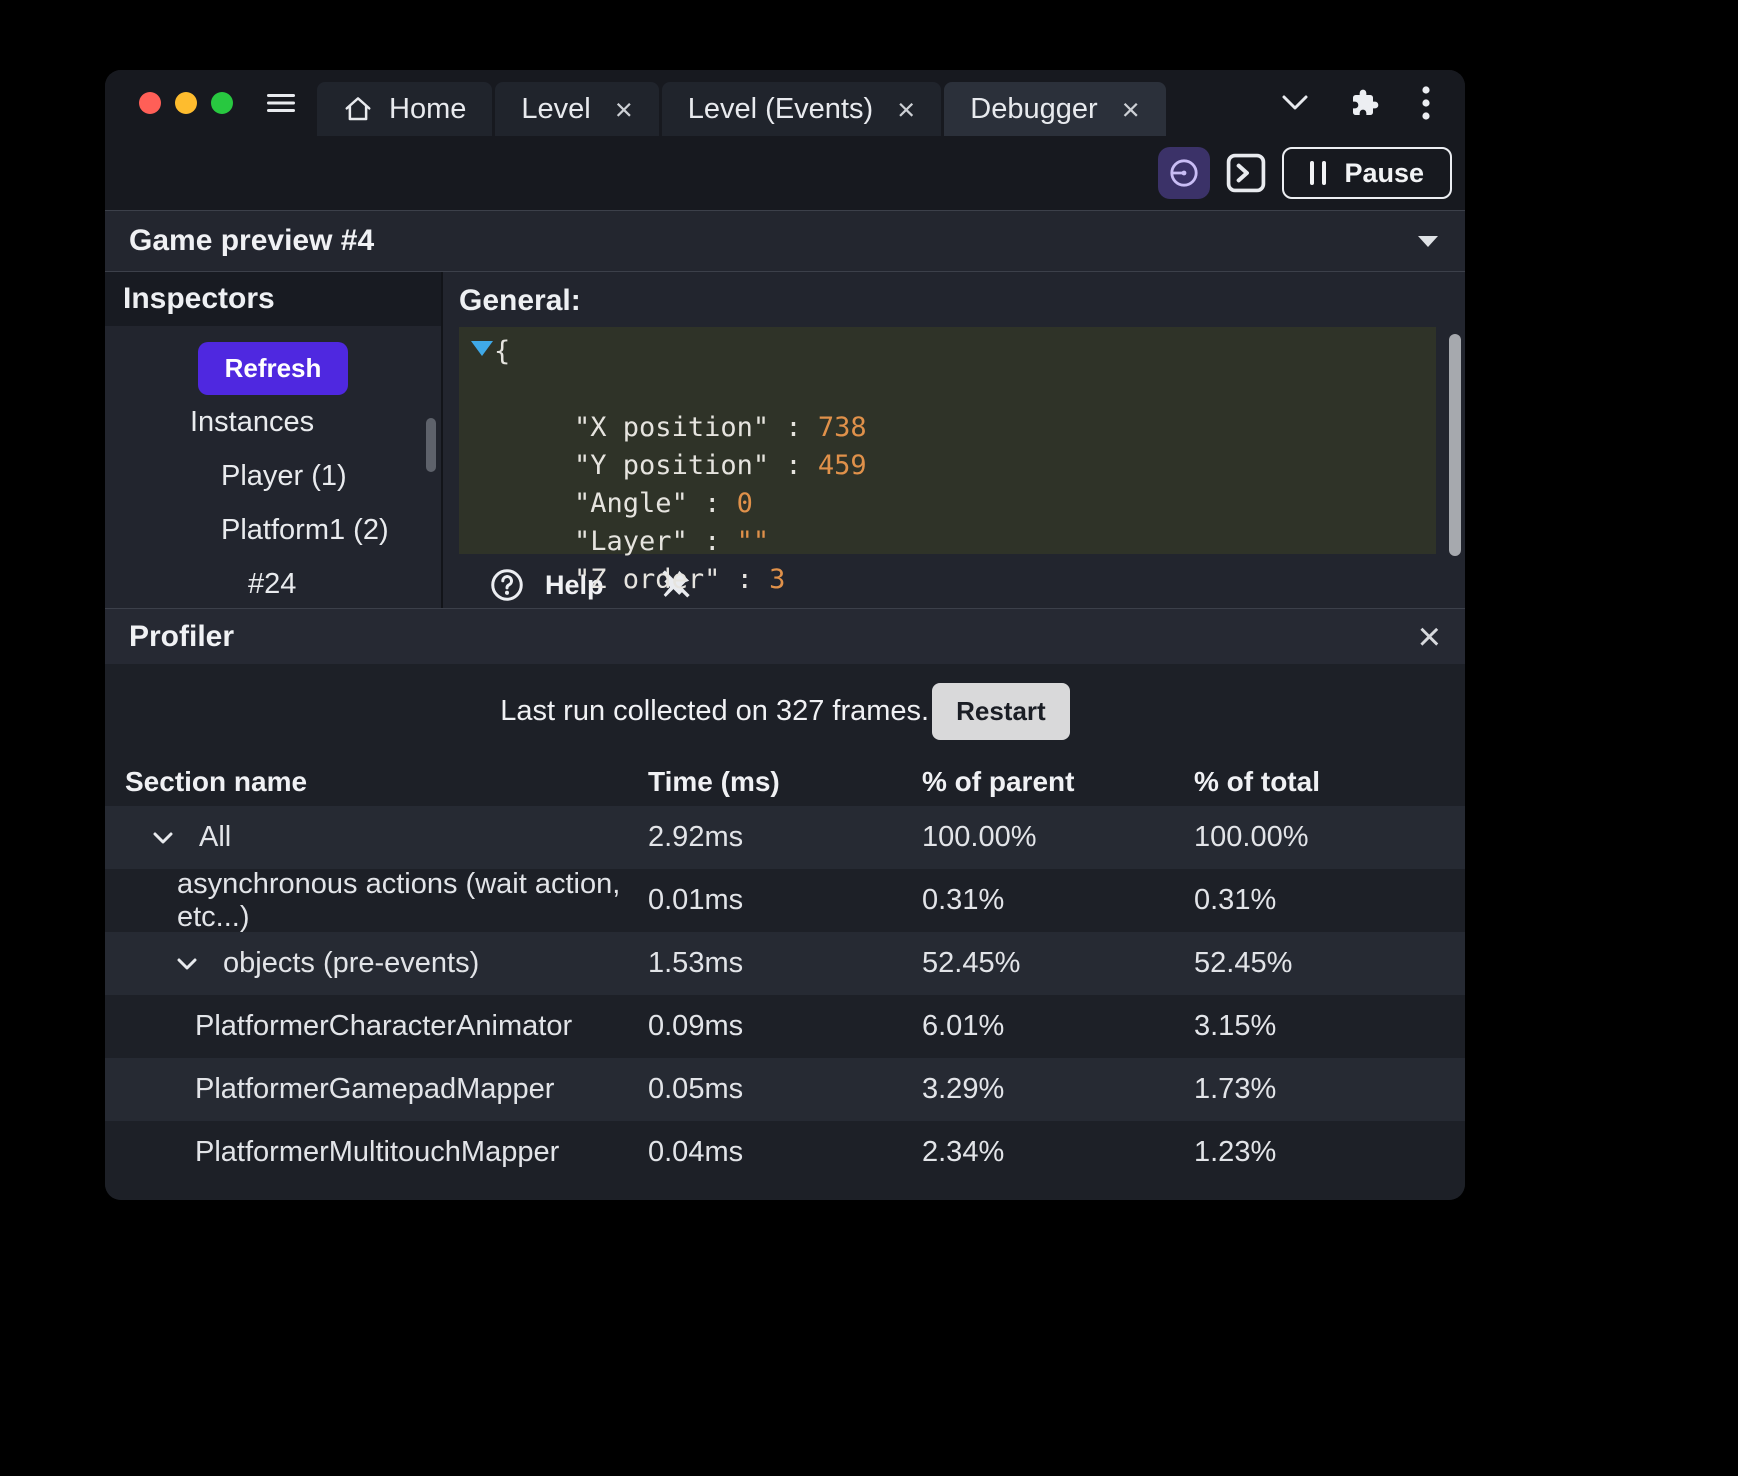 The image size is (1738, 1476). I want to click on inspector-tree-item: Instances, so click(273, 422).